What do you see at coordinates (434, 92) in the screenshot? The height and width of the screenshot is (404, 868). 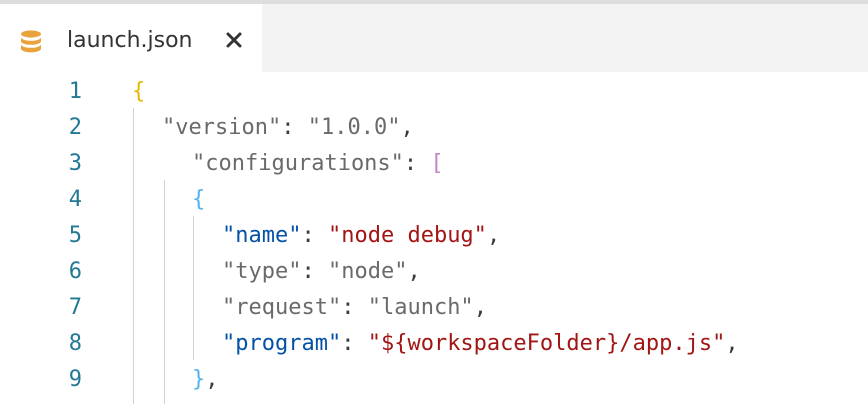 I see `code-line: 1{` at bounding box center [434, 92].